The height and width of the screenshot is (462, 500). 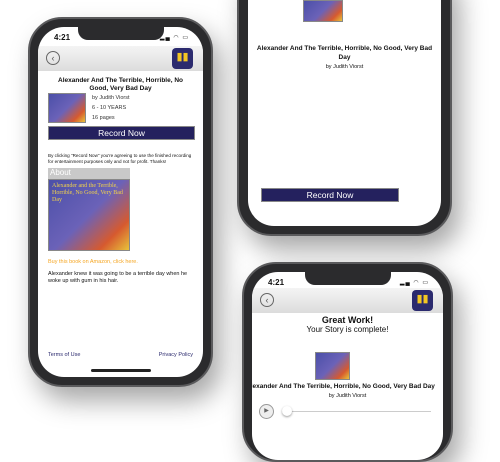 I want to click on progress-thumb, so click(x=287, y=411).